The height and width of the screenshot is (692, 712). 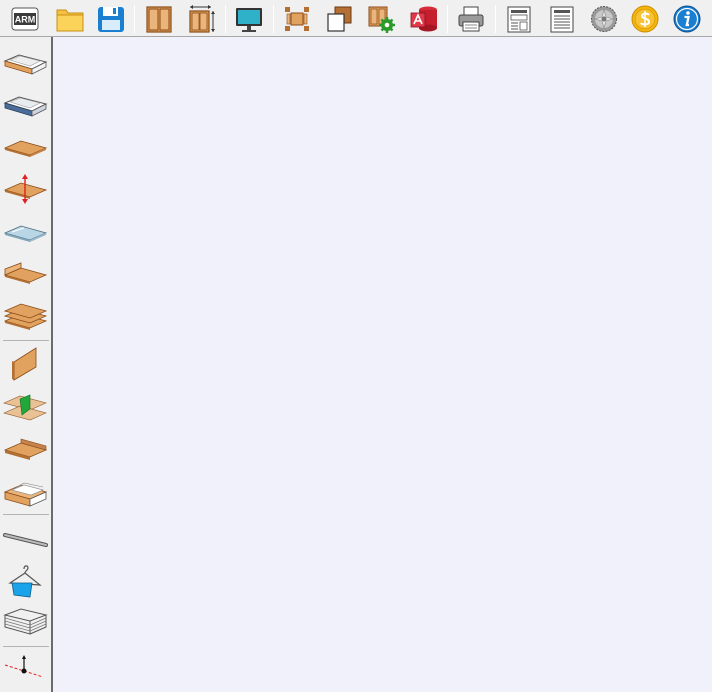 I want to click on clothes-hanger-icon, so click(x=25, y=581).